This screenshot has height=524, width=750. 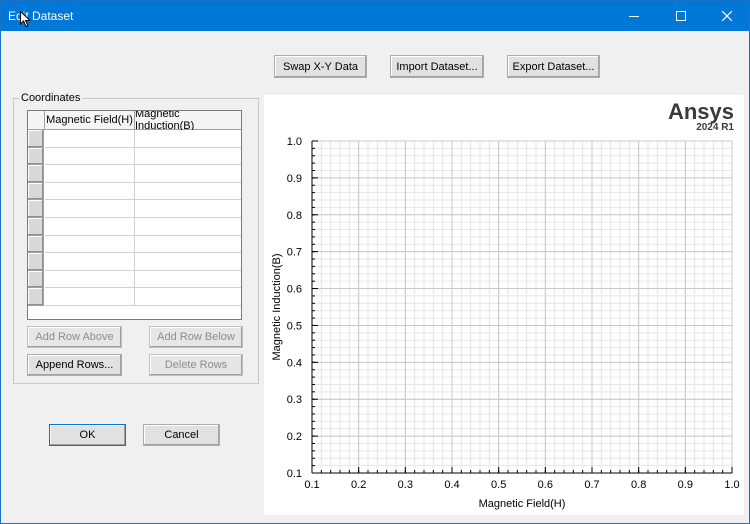 I want to click on table-corner, so click(x=36, y=120).